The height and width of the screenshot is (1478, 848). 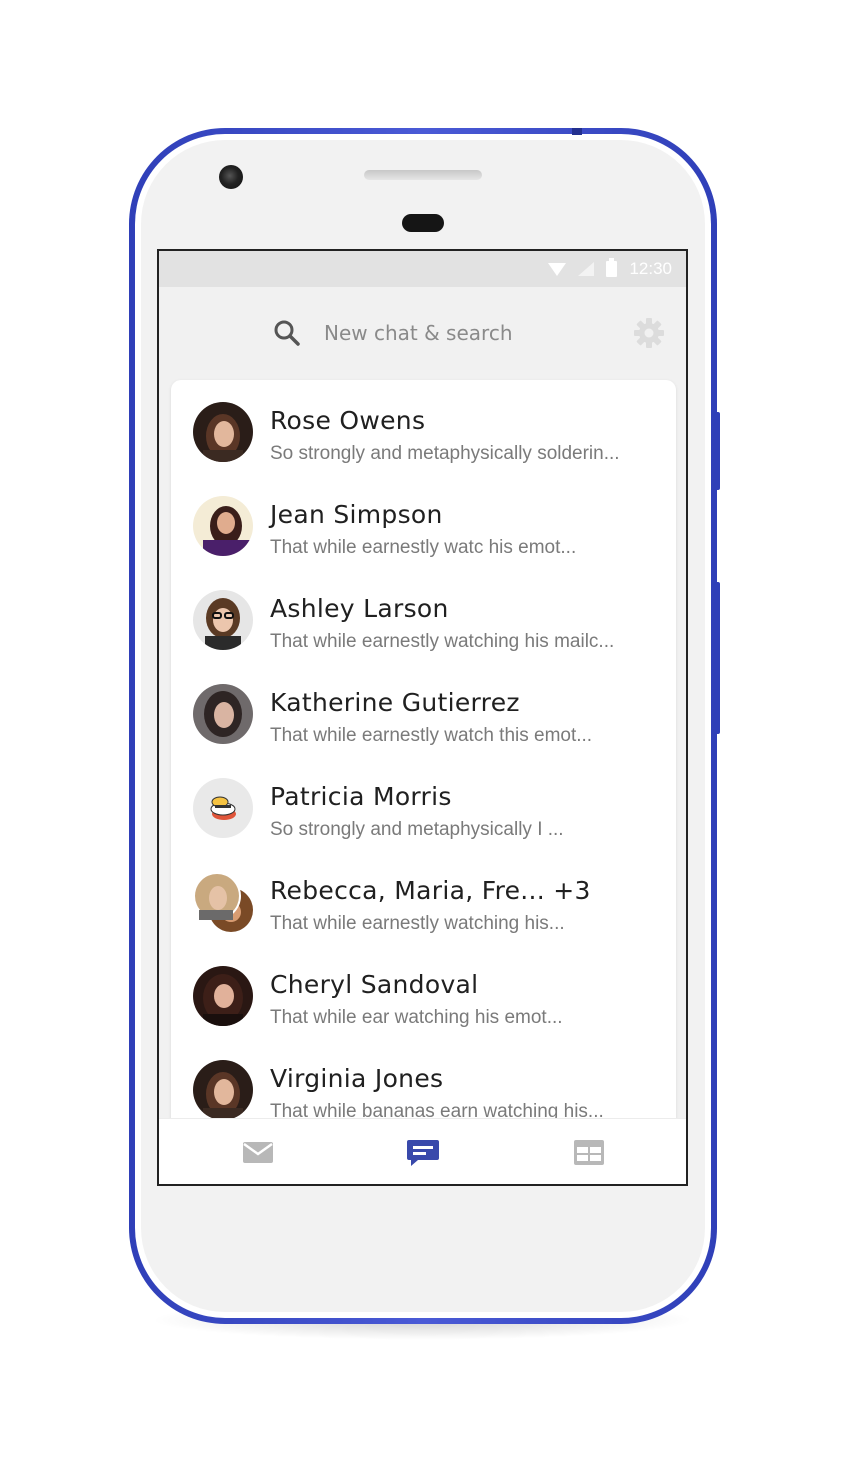 What do you see at coordinates (361, 796) in the screenshot?
I see `chat-name: Patricia Morris` at bounding box center [361, 796].